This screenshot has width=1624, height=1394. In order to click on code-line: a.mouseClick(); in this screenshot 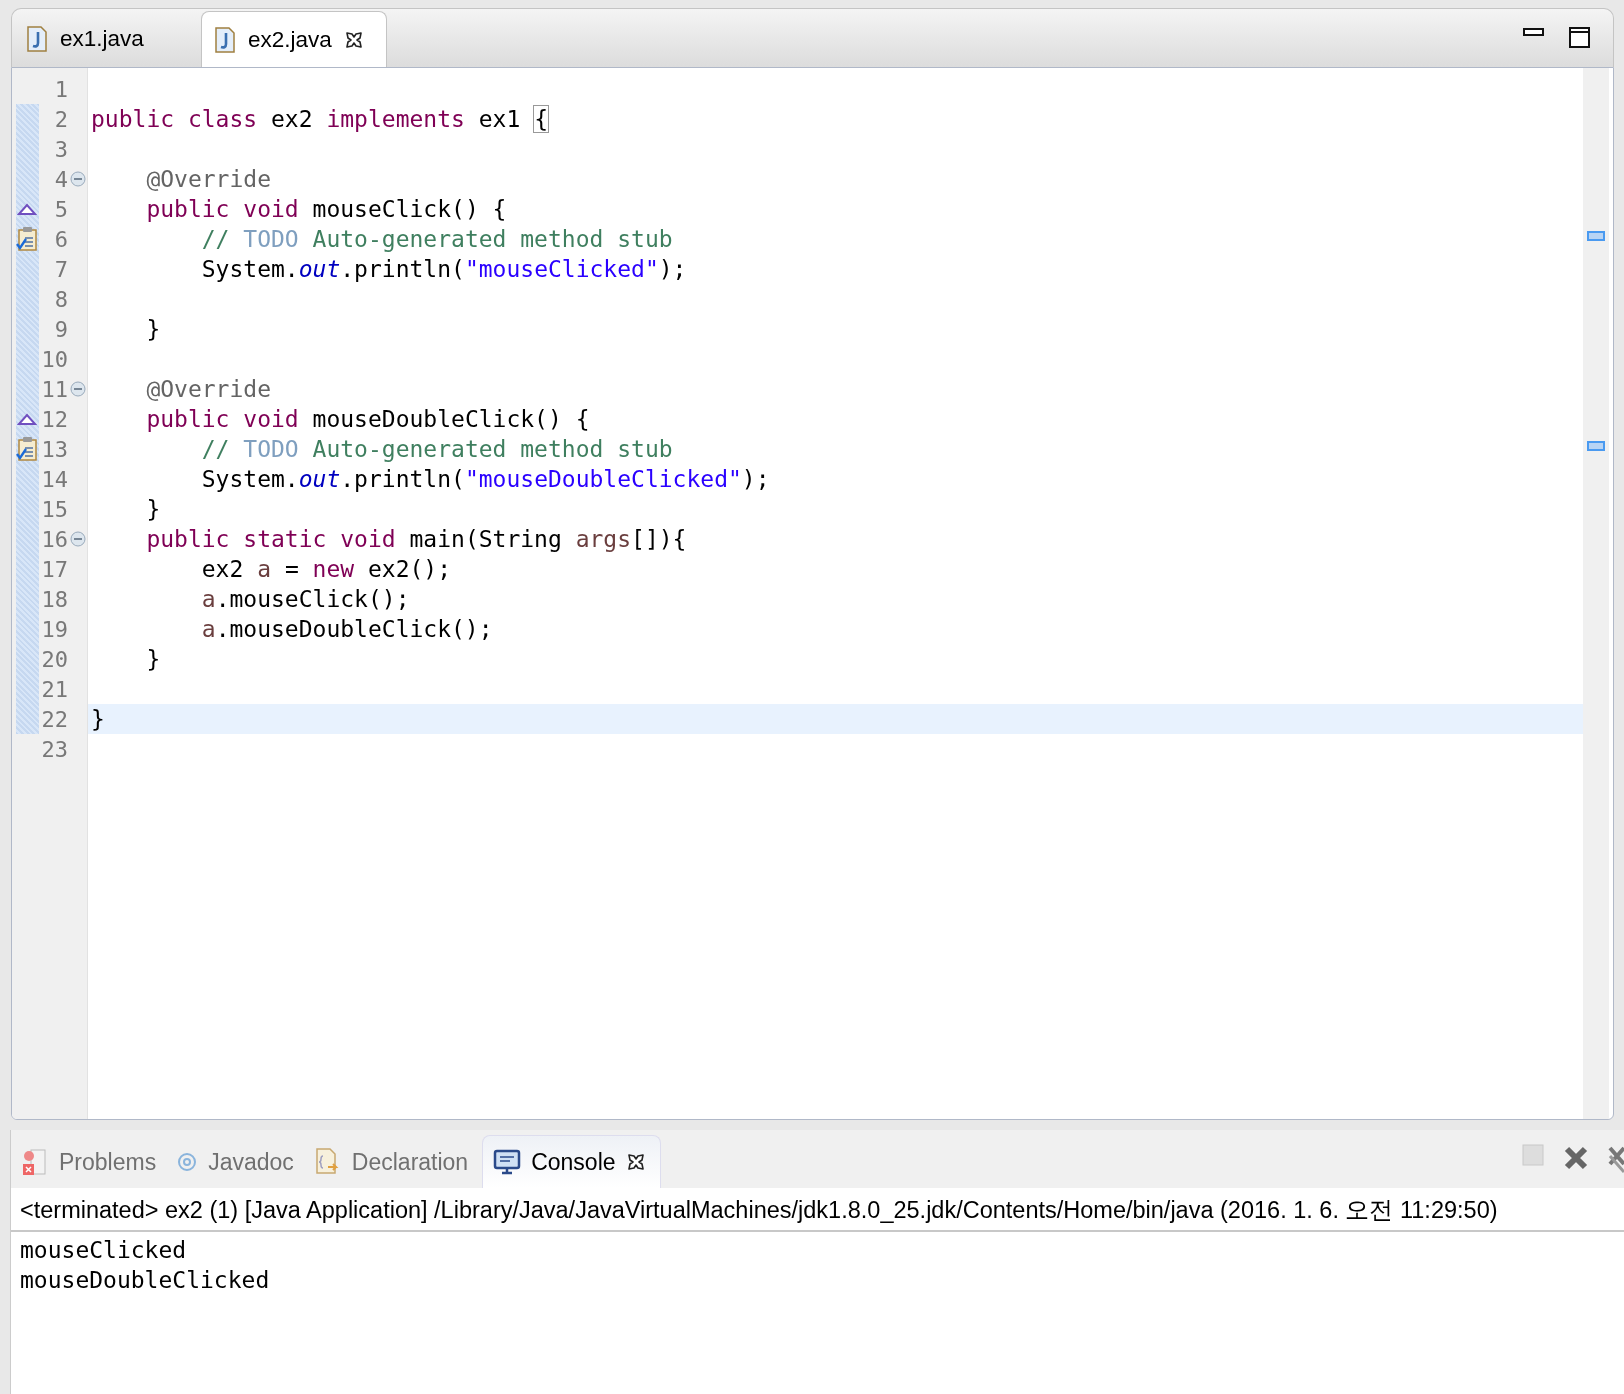, I will do `click(305, 599)`.